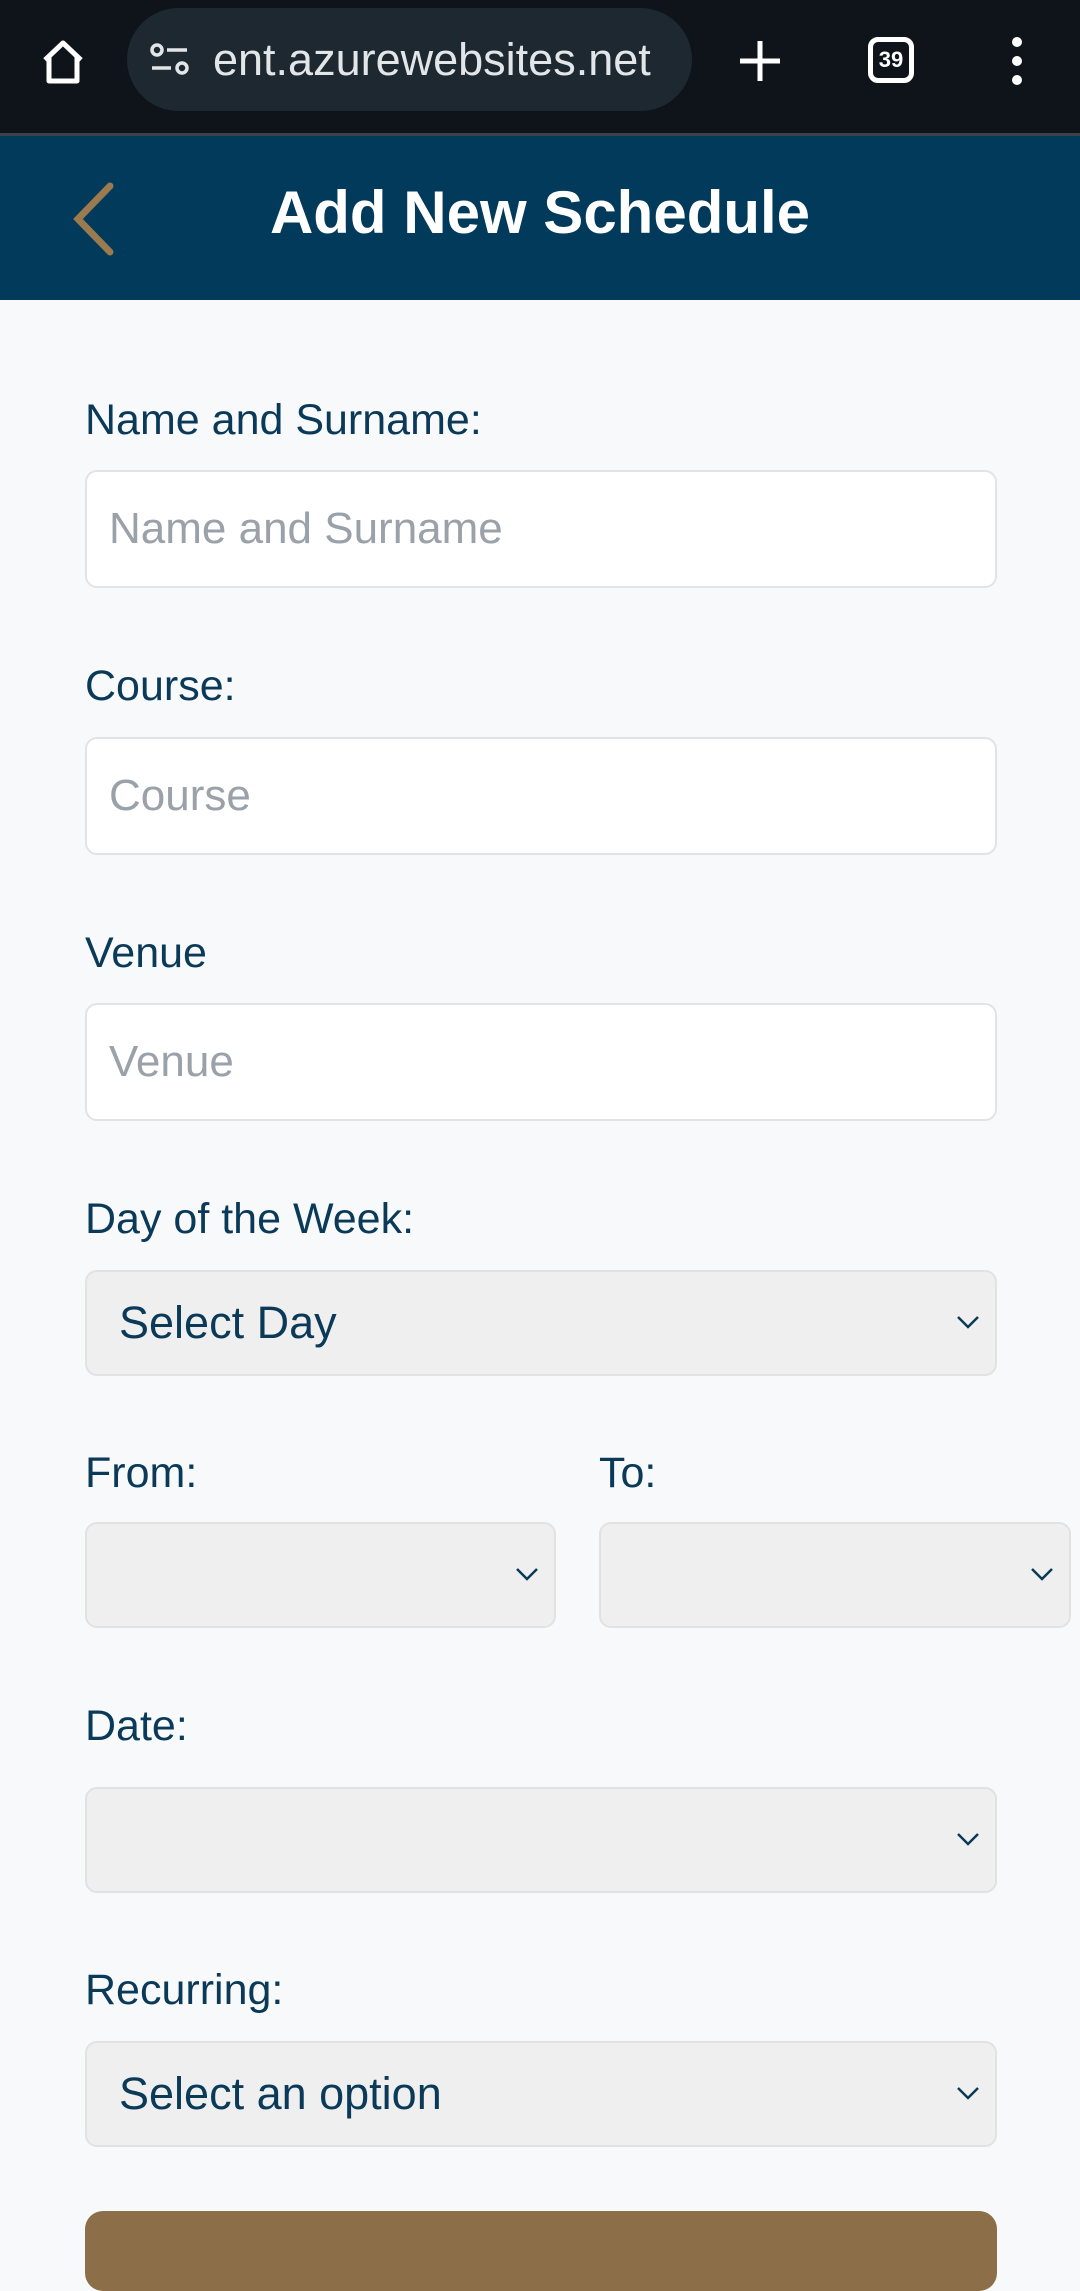 The image size is (1080, 2291). Describe the element at coordinates (283, 420) in the screenshot. I see `name-label: Name and Surname:` at that location.